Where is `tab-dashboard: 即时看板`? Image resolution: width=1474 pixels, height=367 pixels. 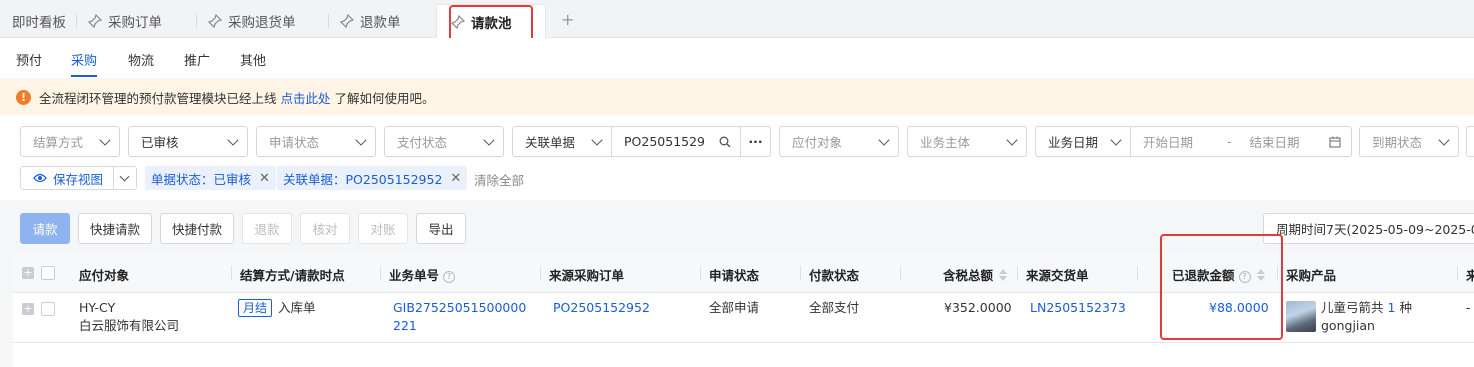
tab-dashboard: 即时看板 is located at coordinates (39, 21).